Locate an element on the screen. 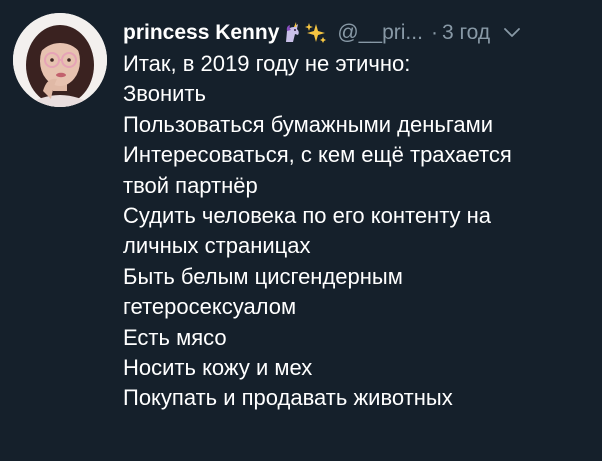  avatar-image is located at coordinates (60, 60).